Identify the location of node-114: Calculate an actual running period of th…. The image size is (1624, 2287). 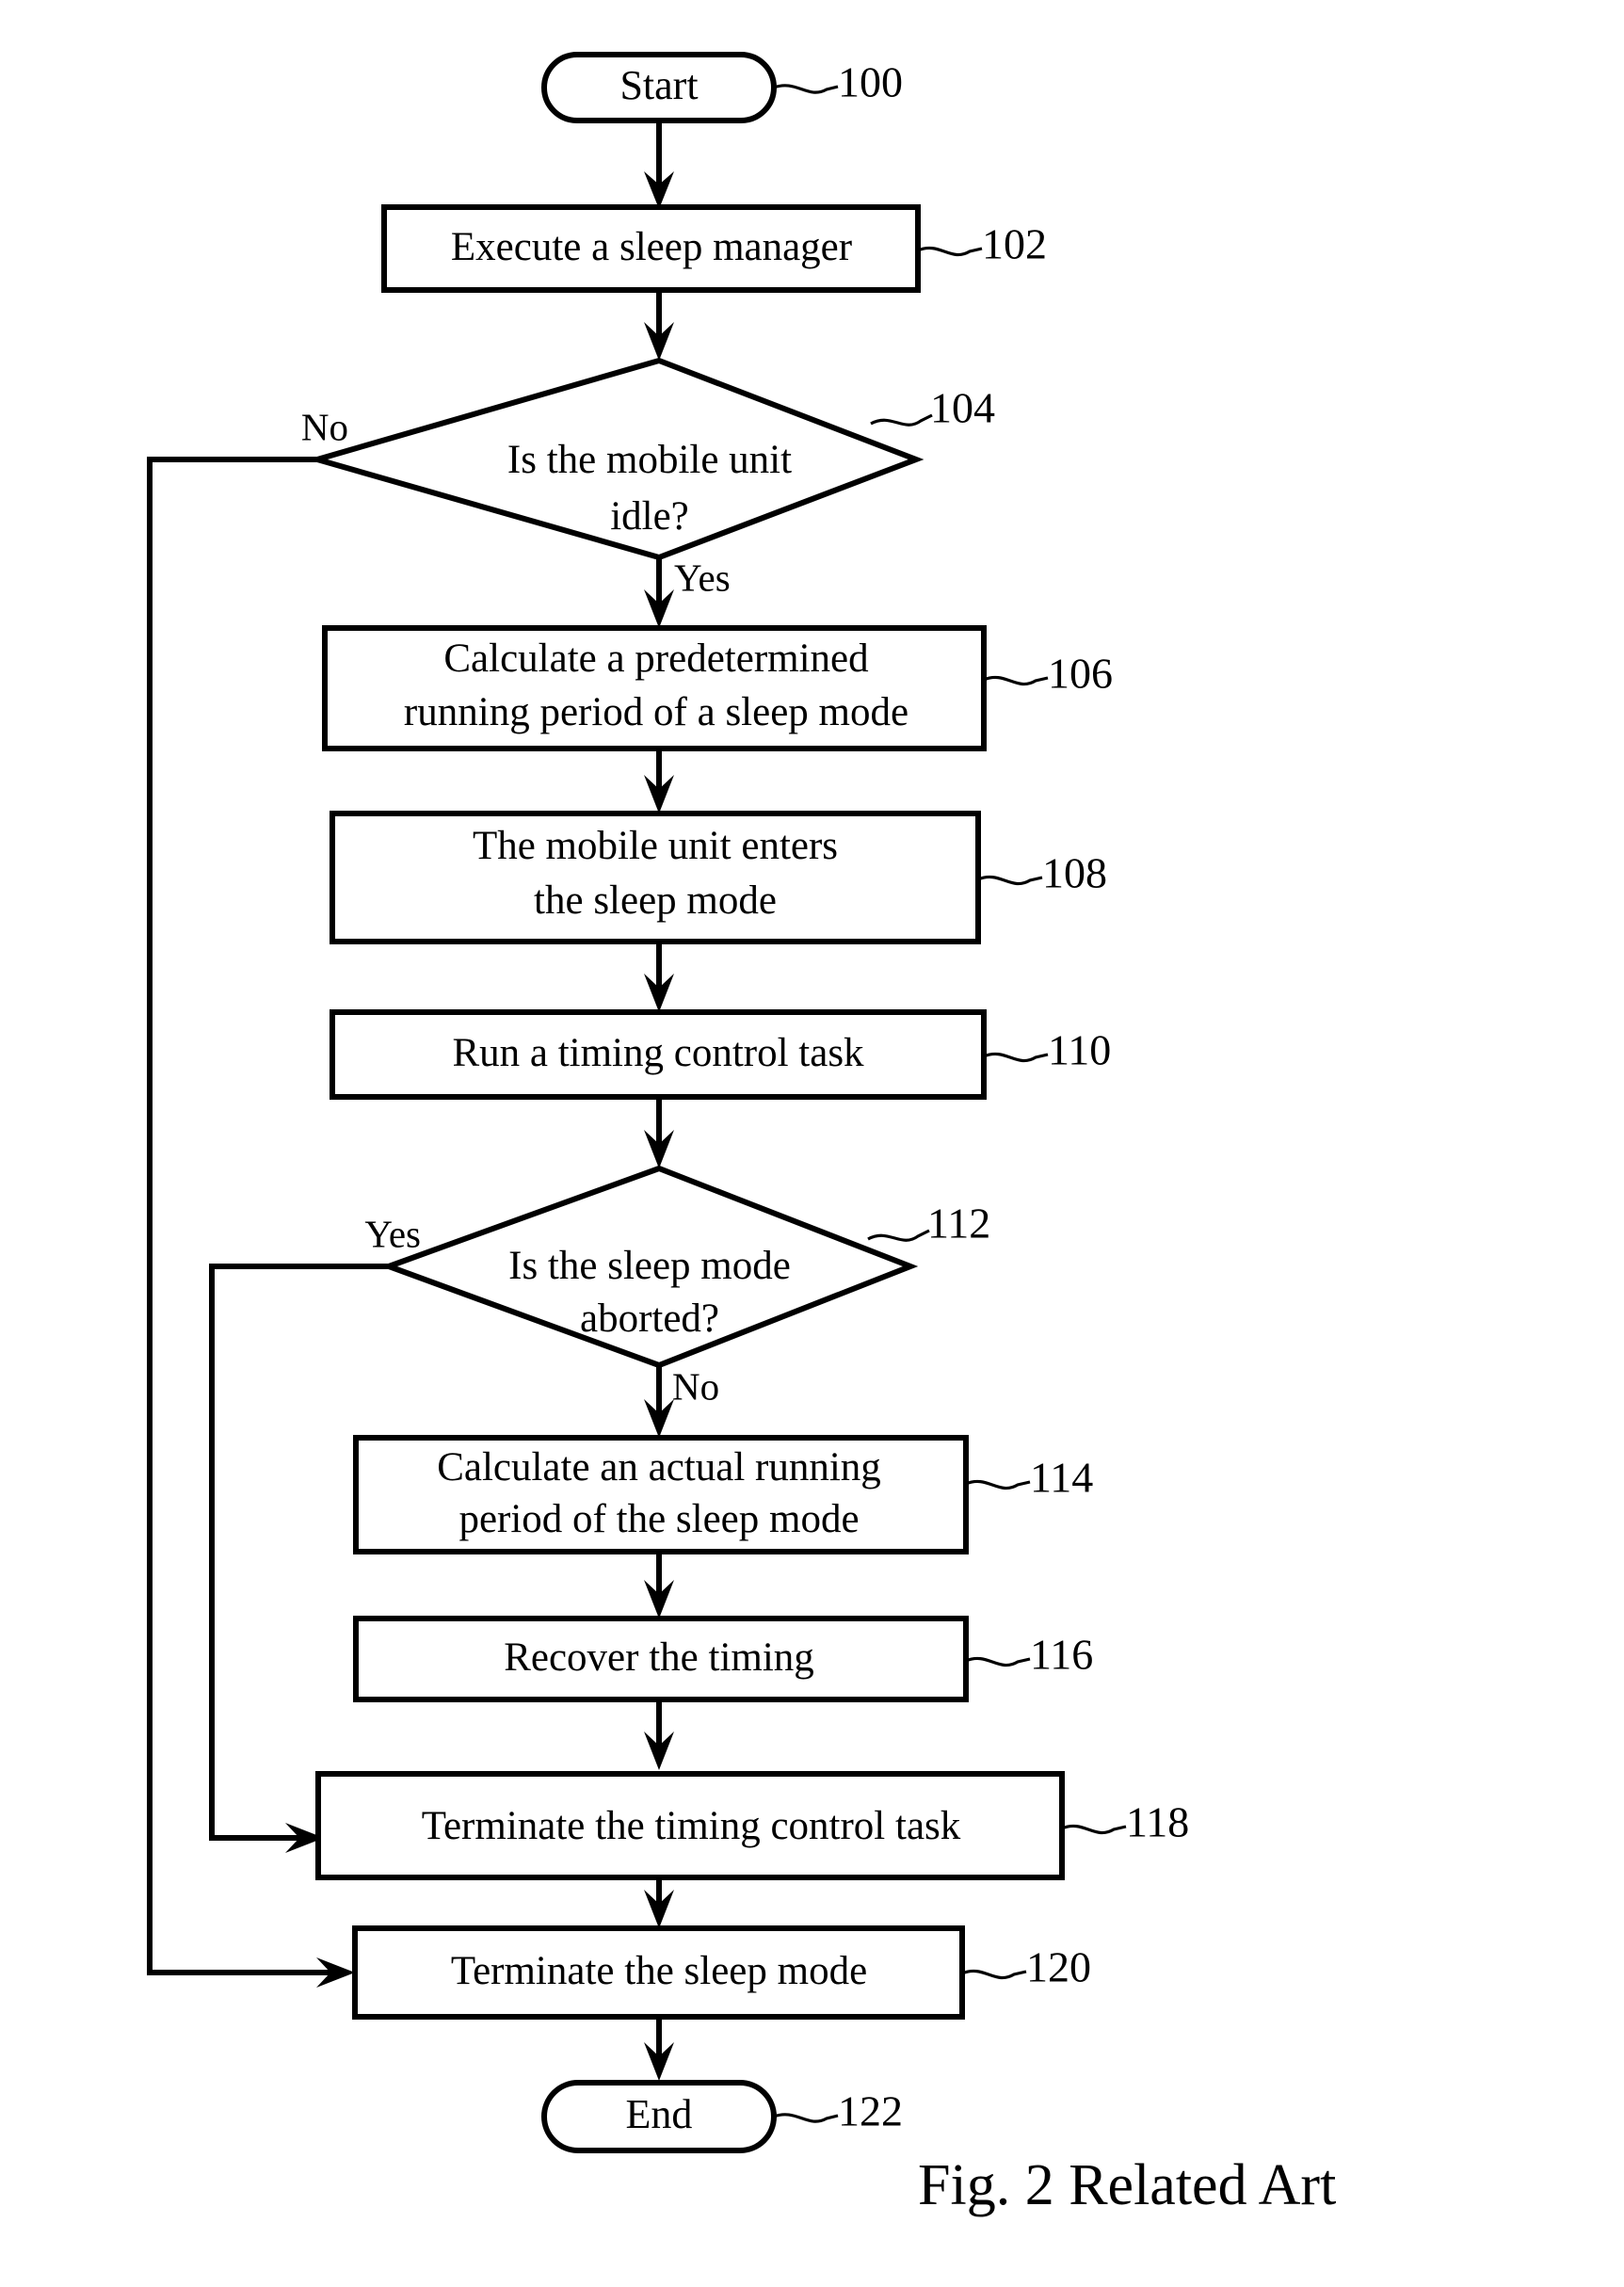
(723, 1495).